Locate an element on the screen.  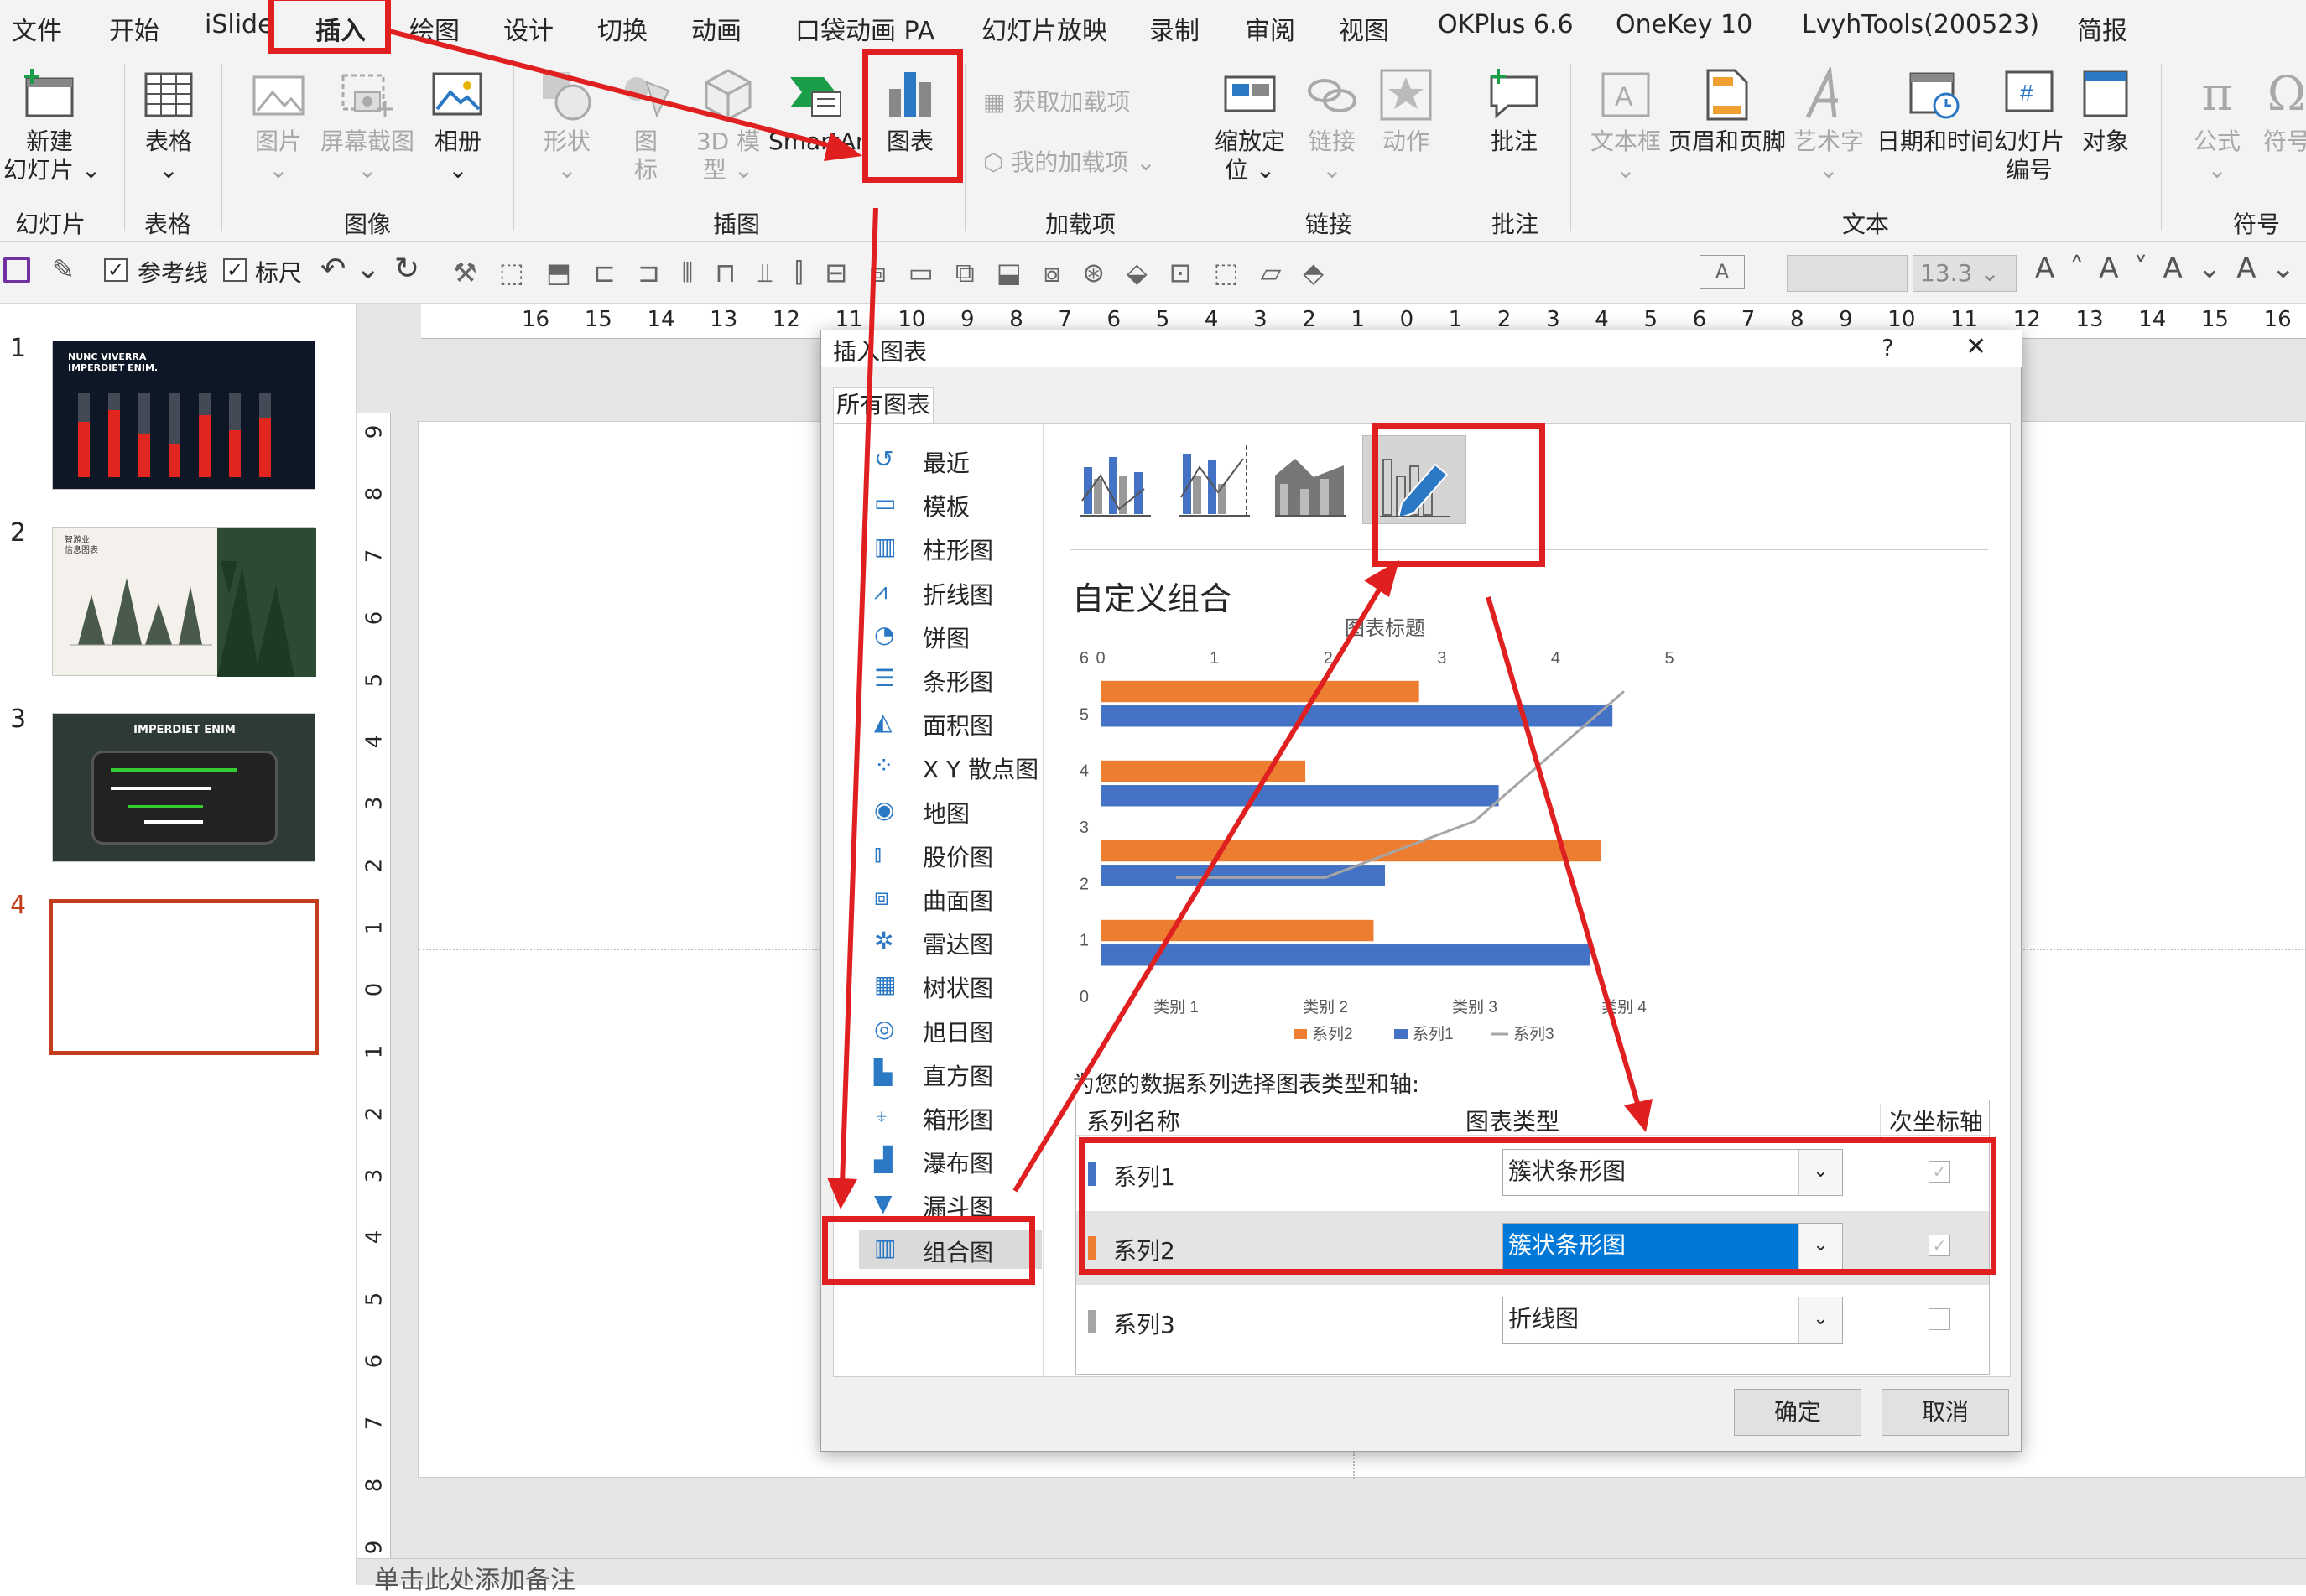
slide-number-button: # 幻灯片 编号 is located at coordinates (2029, 126).